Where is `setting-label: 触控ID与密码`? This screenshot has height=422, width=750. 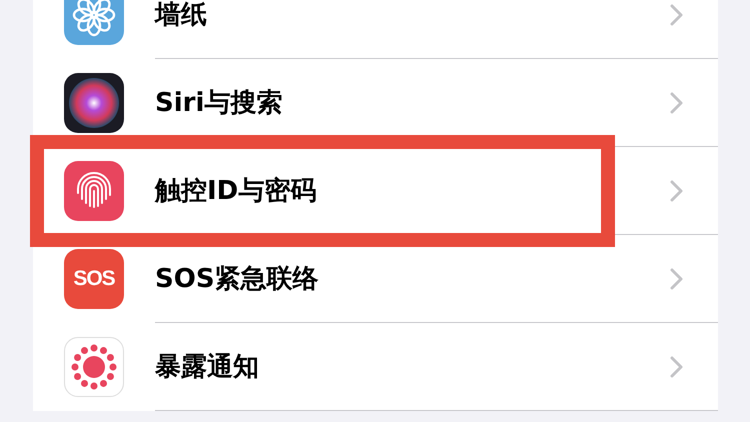
setting-label: 触控ID与密码 is located at coordinates (412, 191).